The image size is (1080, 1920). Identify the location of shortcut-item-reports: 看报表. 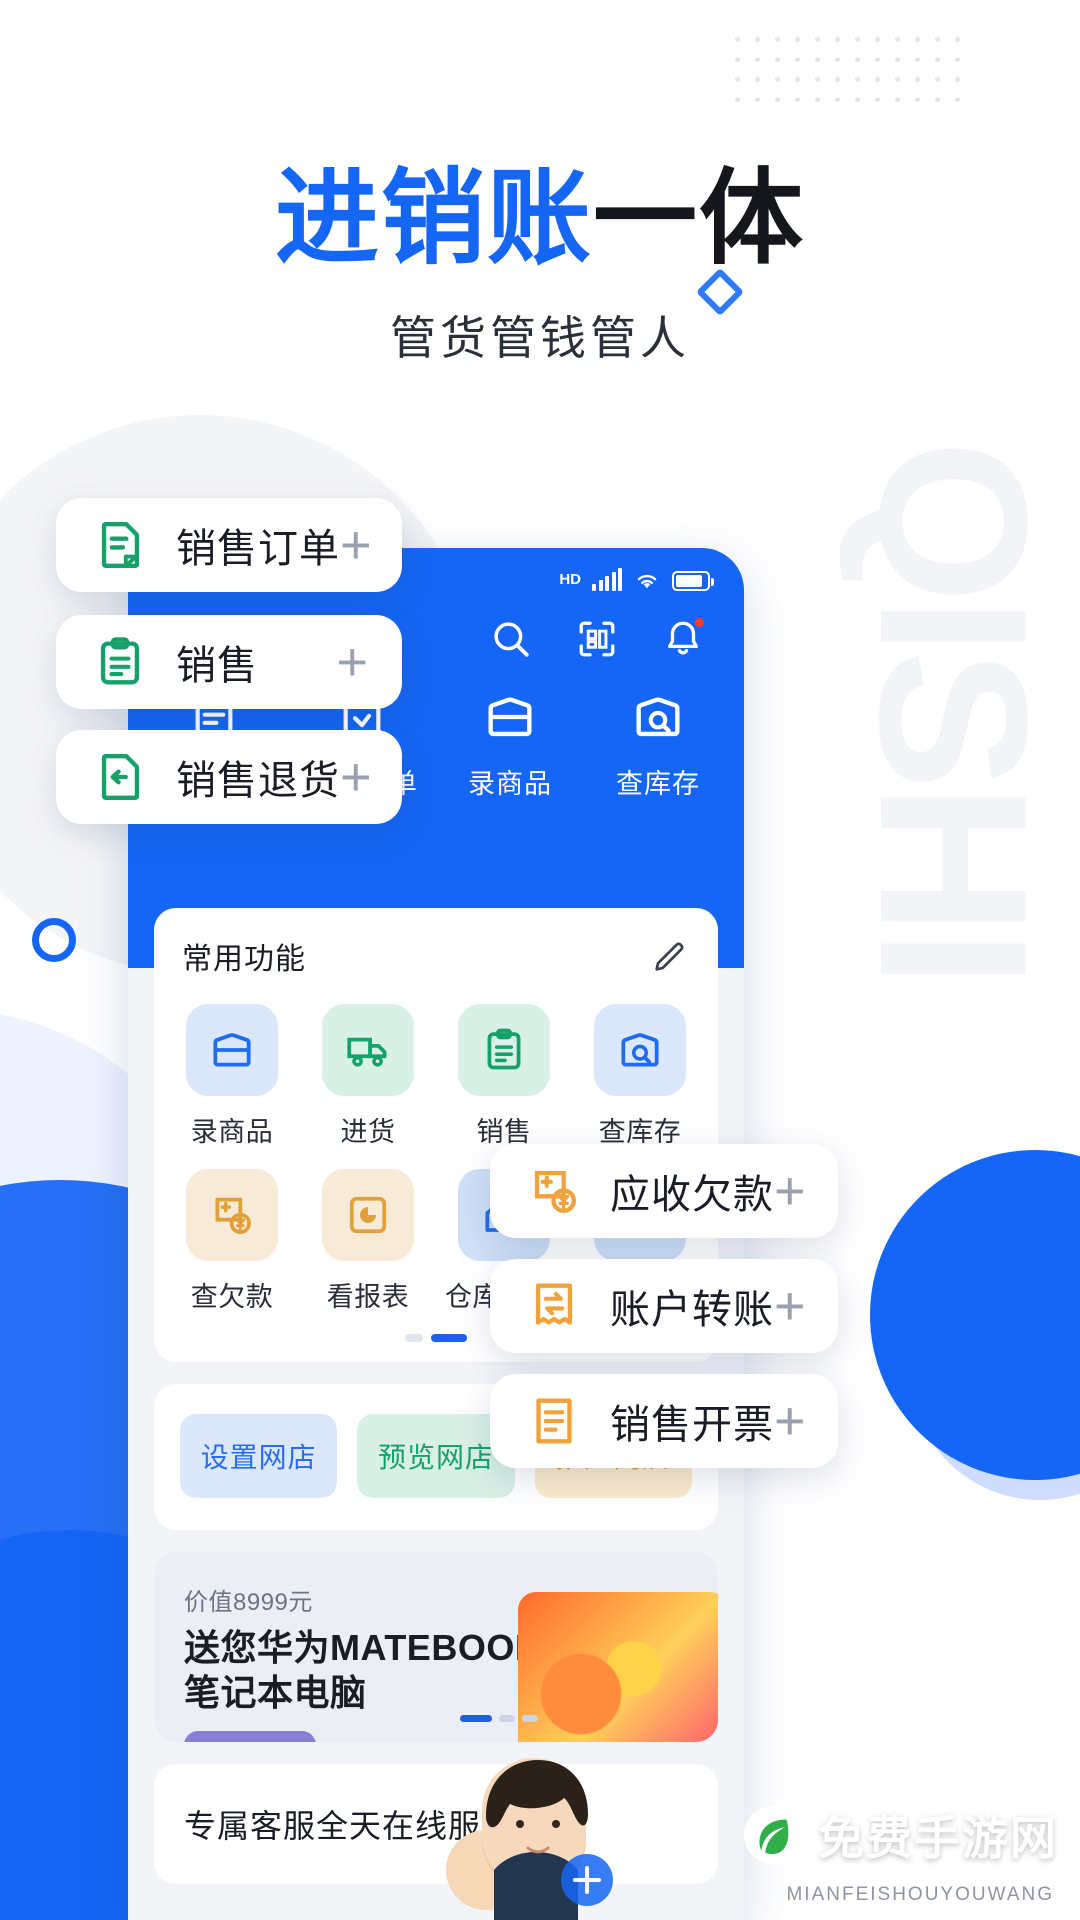
(368, 1237).